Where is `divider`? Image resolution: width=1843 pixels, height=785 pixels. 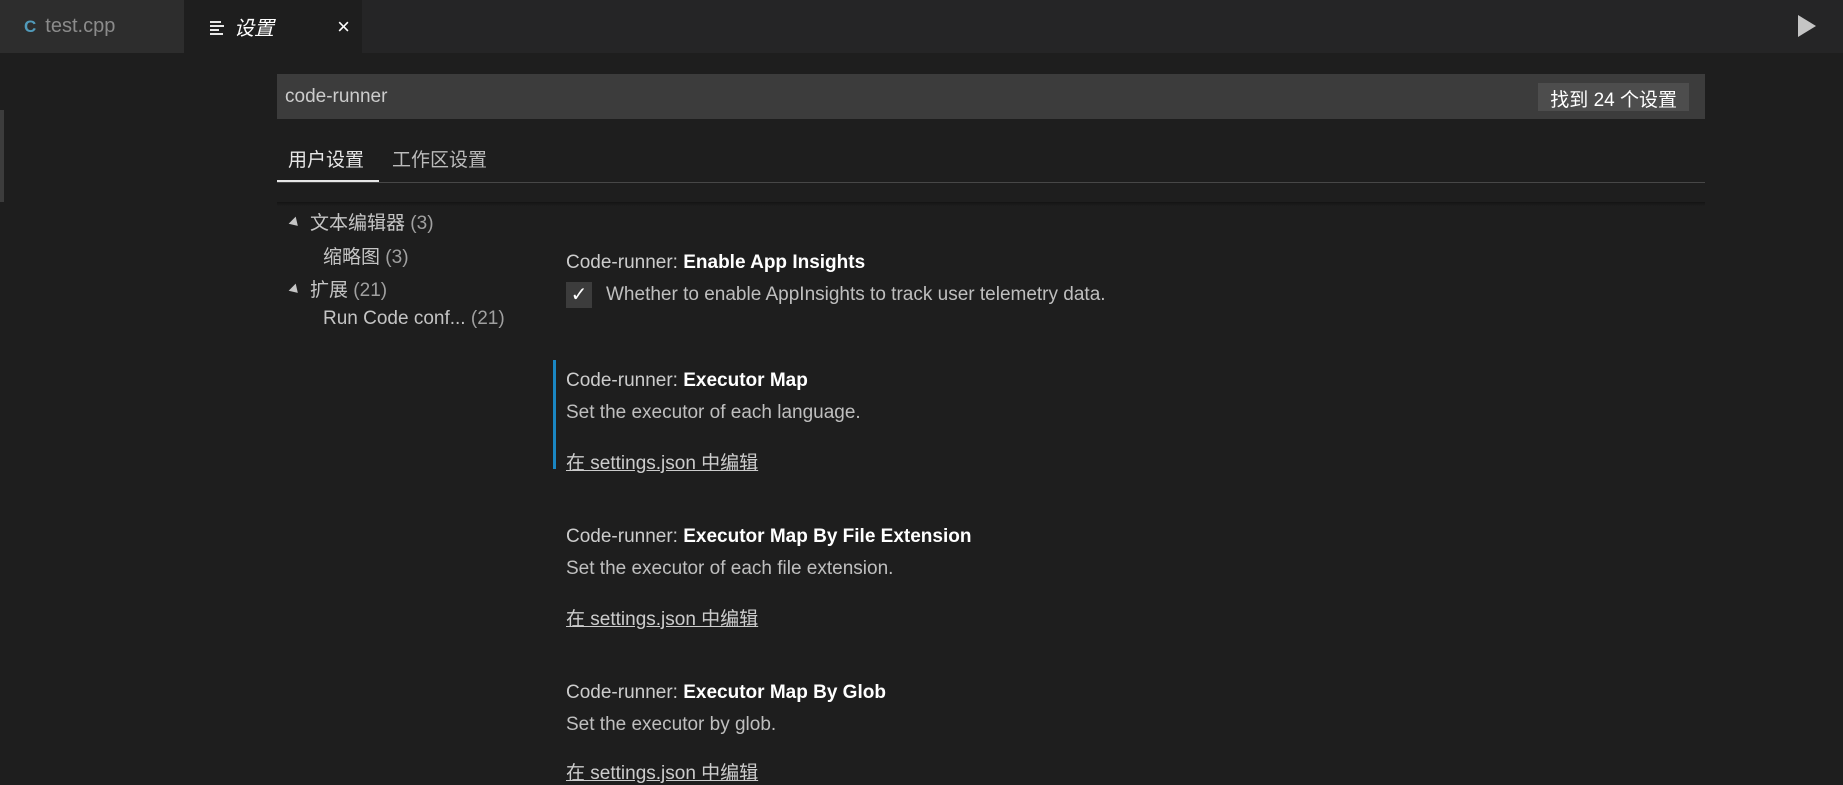
divider is located at coordinates (991, 204).